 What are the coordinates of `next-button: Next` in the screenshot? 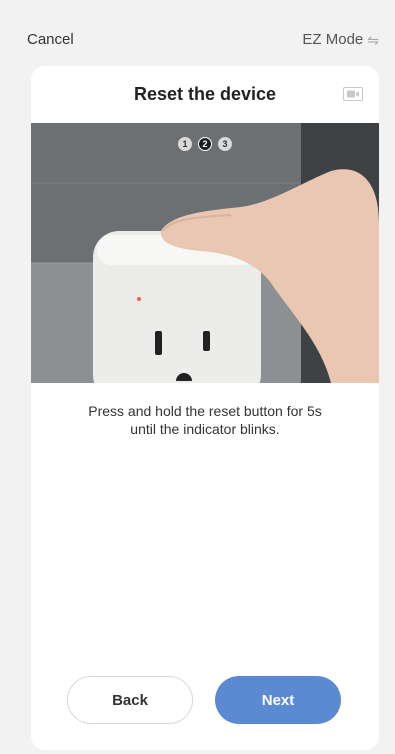 It's located at (278, 700).